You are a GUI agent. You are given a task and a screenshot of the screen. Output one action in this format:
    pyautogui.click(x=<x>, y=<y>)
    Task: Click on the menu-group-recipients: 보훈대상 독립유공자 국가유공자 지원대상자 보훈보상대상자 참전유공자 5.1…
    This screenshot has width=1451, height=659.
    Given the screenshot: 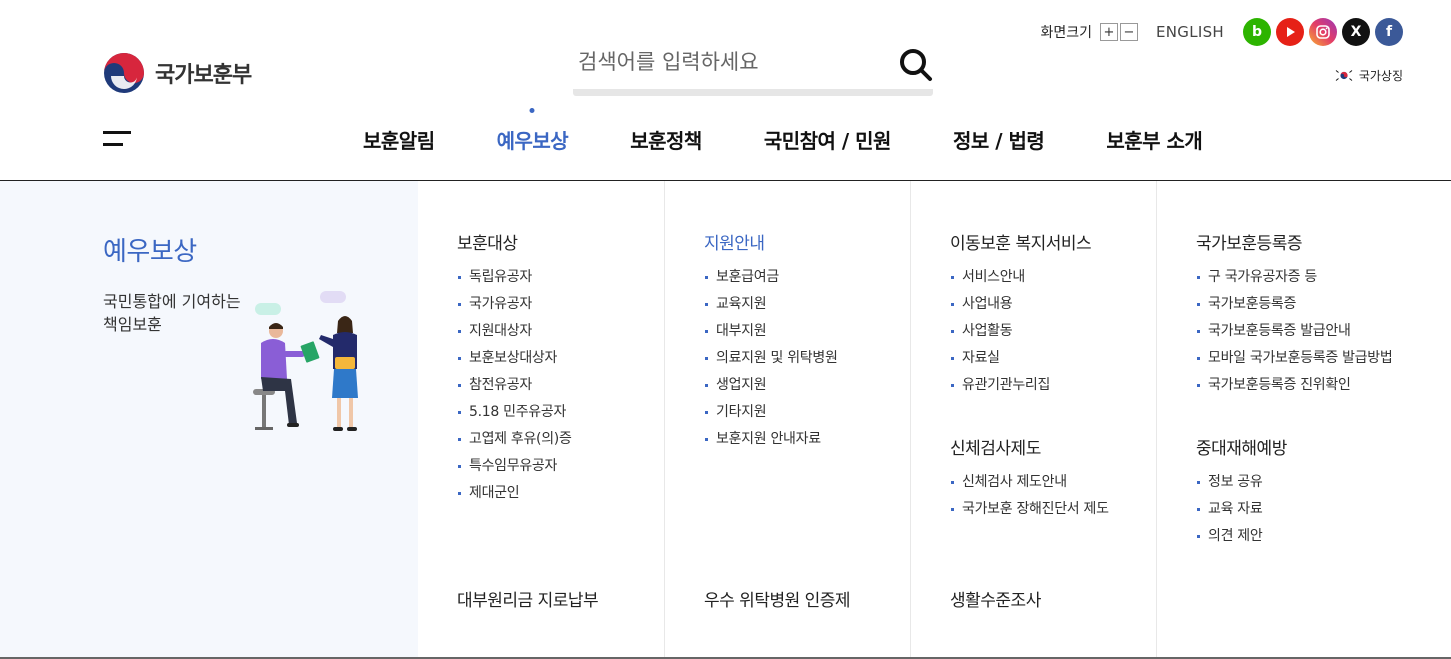 What is the action you would take?
    pyautogui.click(x=514, y=371)
    